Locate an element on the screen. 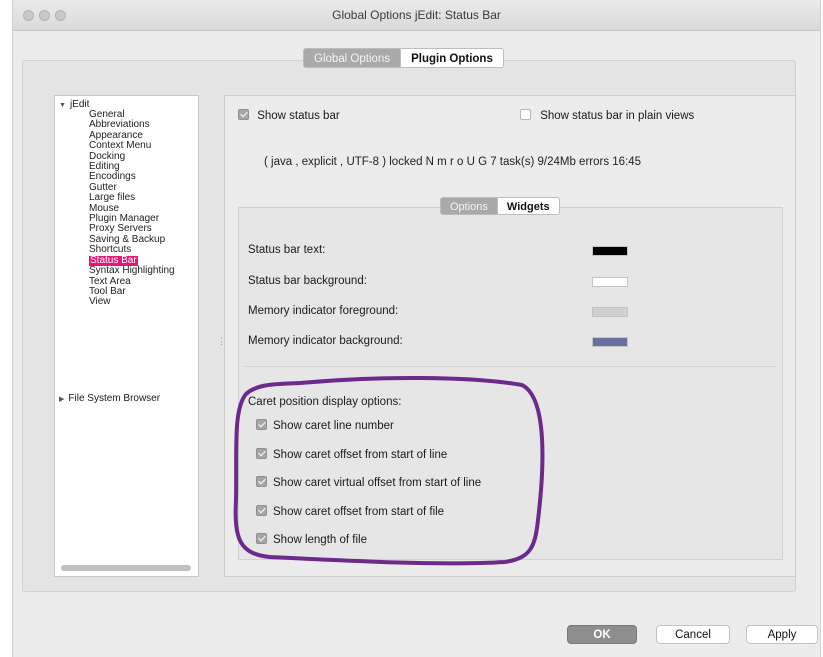 The image size is (823, 657). tree-item-label: Proxy Servers is located at coordinates (120, 229).